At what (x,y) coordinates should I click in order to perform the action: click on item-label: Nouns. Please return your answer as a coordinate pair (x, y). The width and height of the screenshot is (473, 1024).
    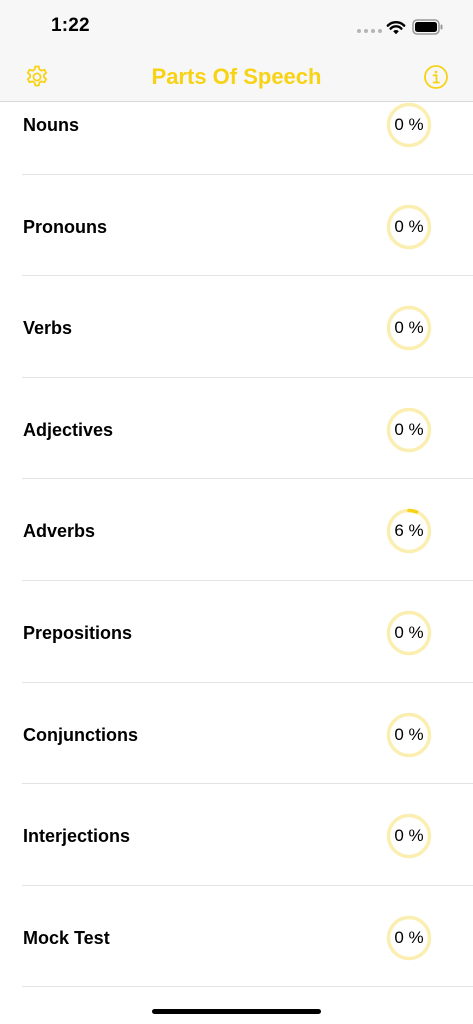
    Looking at the image, I should click on (51, 125).